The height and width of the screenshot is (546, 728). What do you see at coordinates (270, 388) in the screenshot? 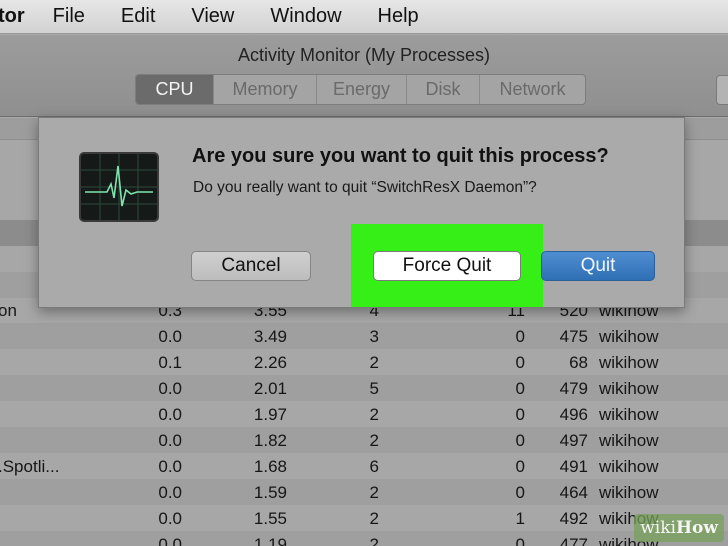
I see `cpu-time: 2.01` at bounding box center [270, 388].